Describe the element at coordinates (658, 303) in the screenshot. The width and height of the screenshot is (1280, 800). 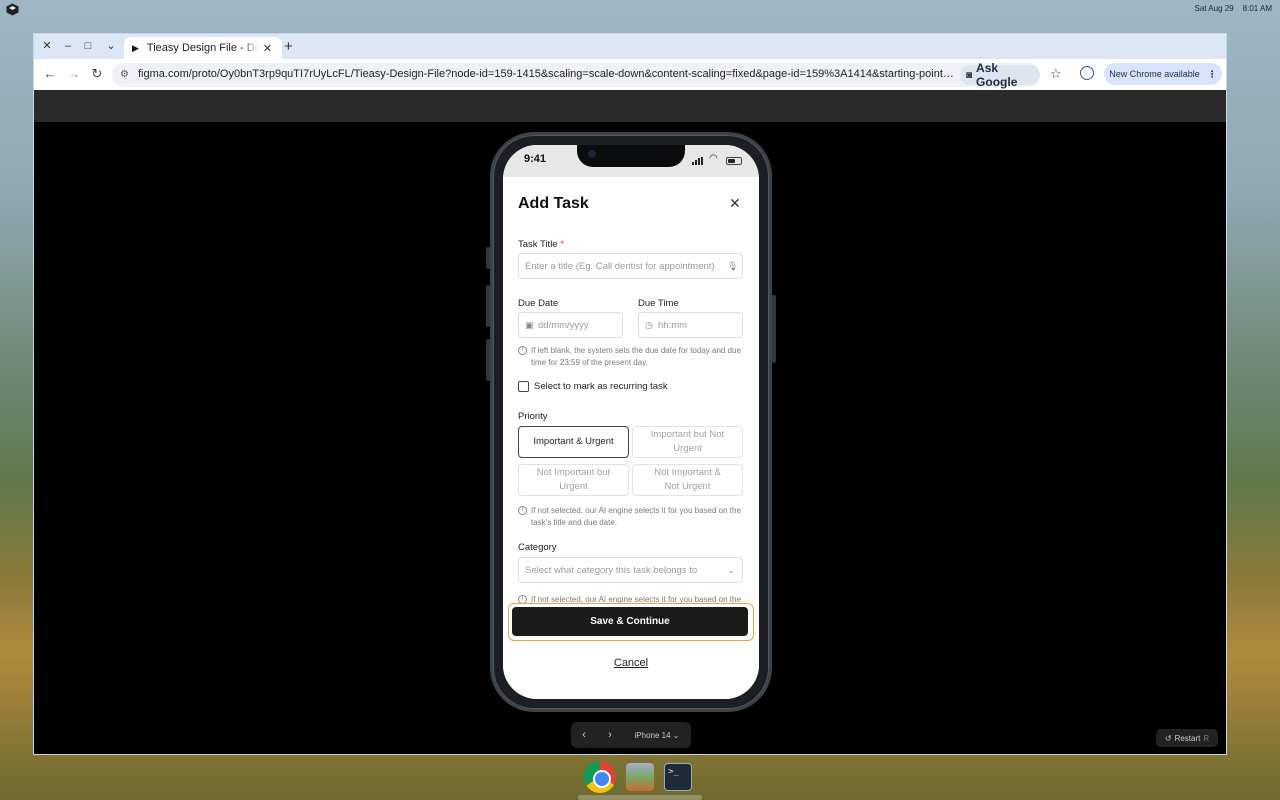
I see `due-time-label: Due Time` at that location.